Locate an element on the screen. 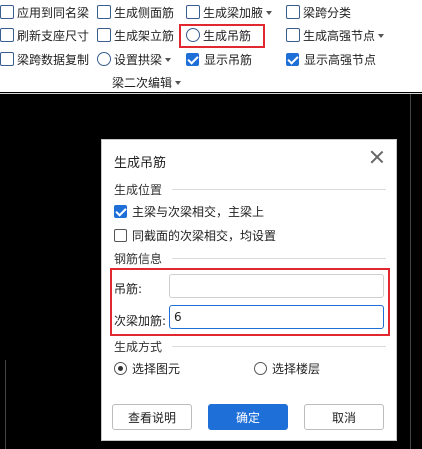 This screenshot has height=449, width=422. close-icon is located at coordinates (377, 157).